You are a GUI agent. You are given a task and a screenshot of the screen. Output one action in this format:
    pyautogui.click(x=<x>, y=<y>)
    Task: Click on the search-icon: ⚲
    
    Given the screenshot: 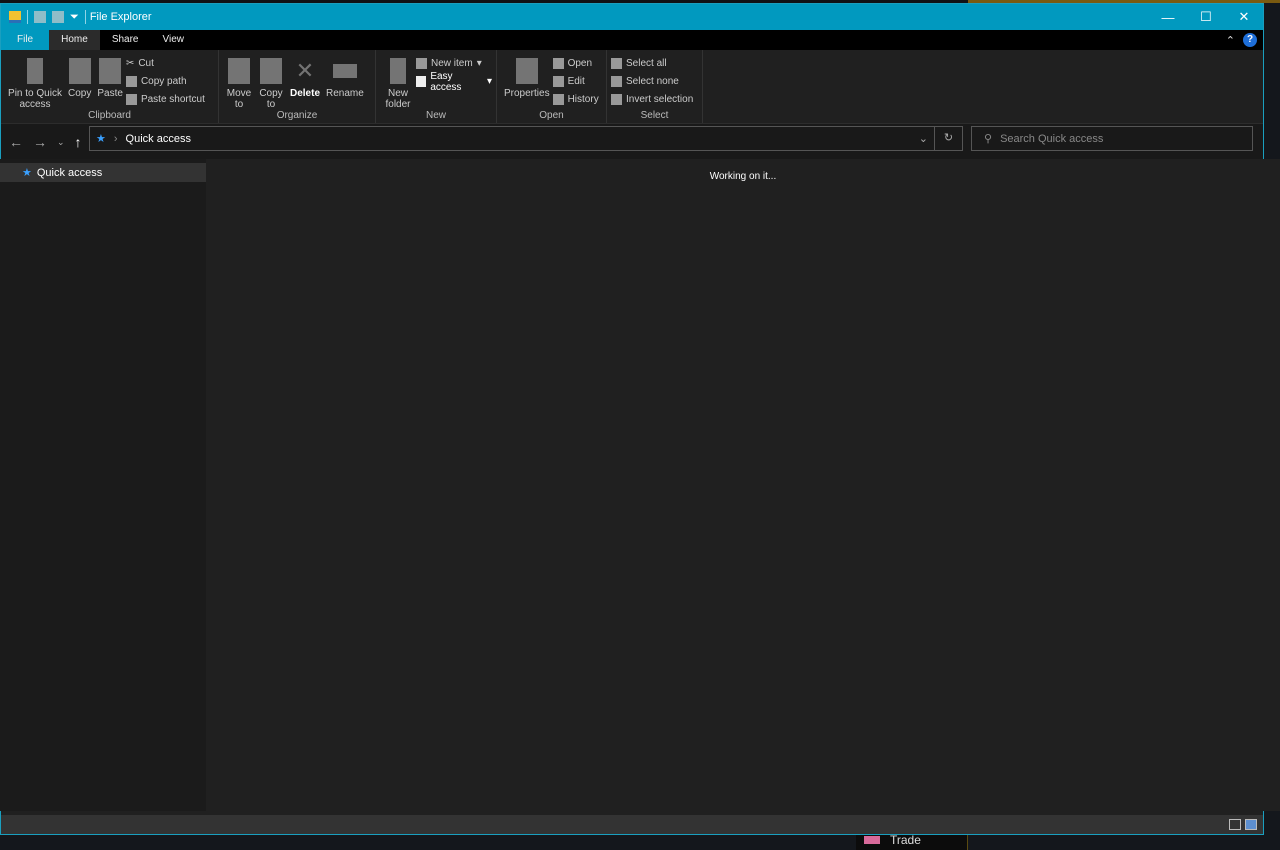 What is the action you would take?
    pyautogui.click(x=988, y=139)
    